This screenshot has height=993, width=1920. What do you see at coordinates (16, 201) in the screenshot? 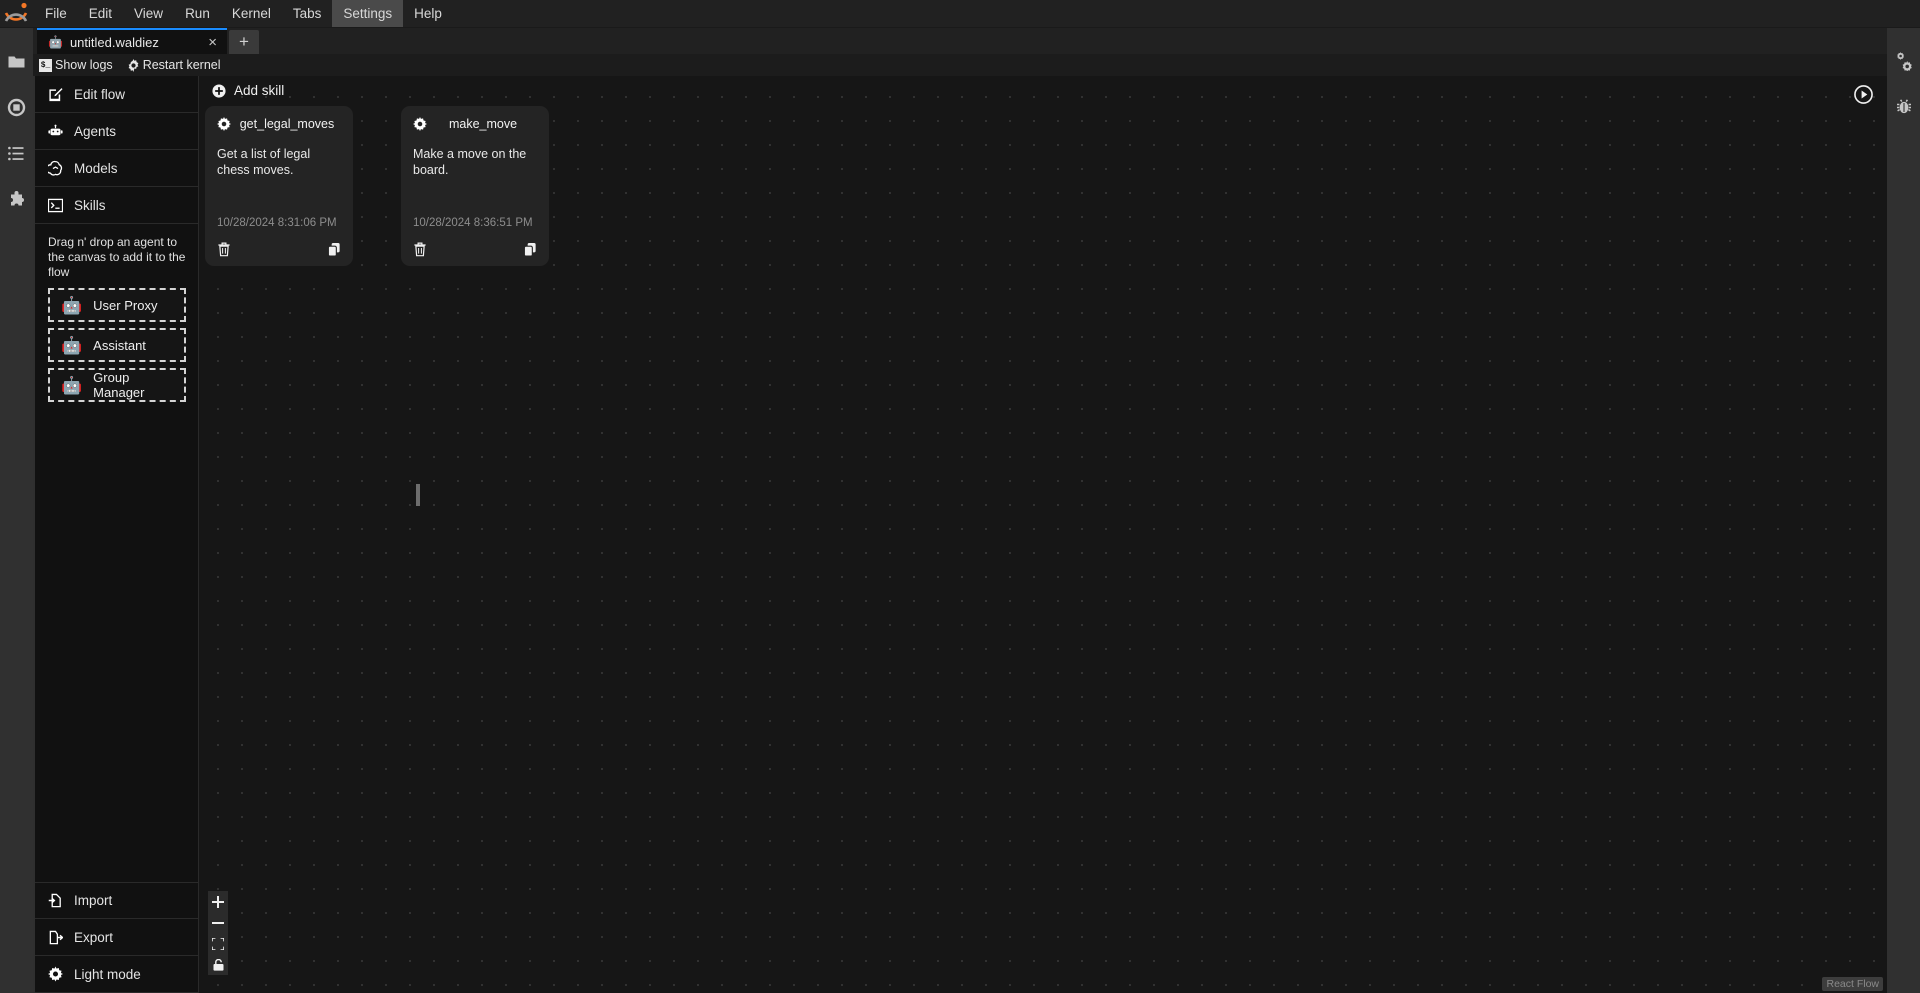
I see `extension-manager-icon` at bounding box center [16, 201].